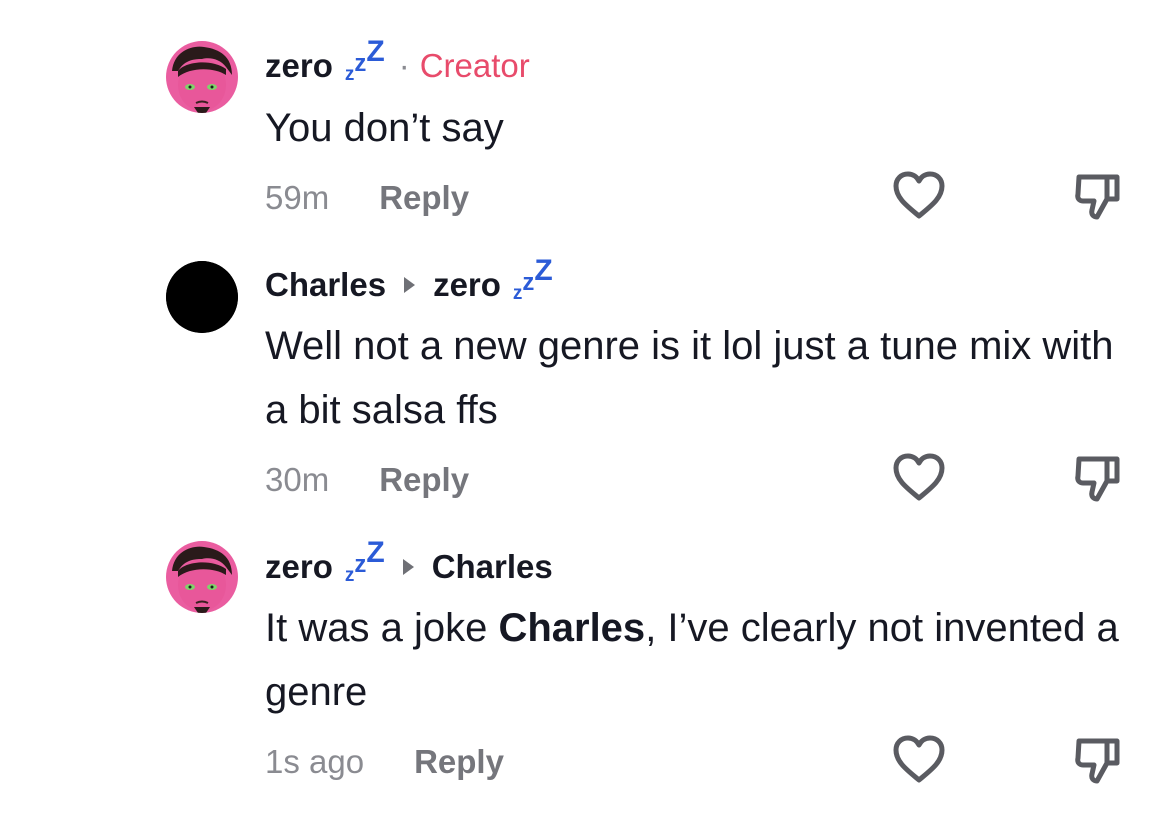  Describe the element at coordinates (315, 761) in the screenshot. I see `timestamp: 1s ago` at that location.